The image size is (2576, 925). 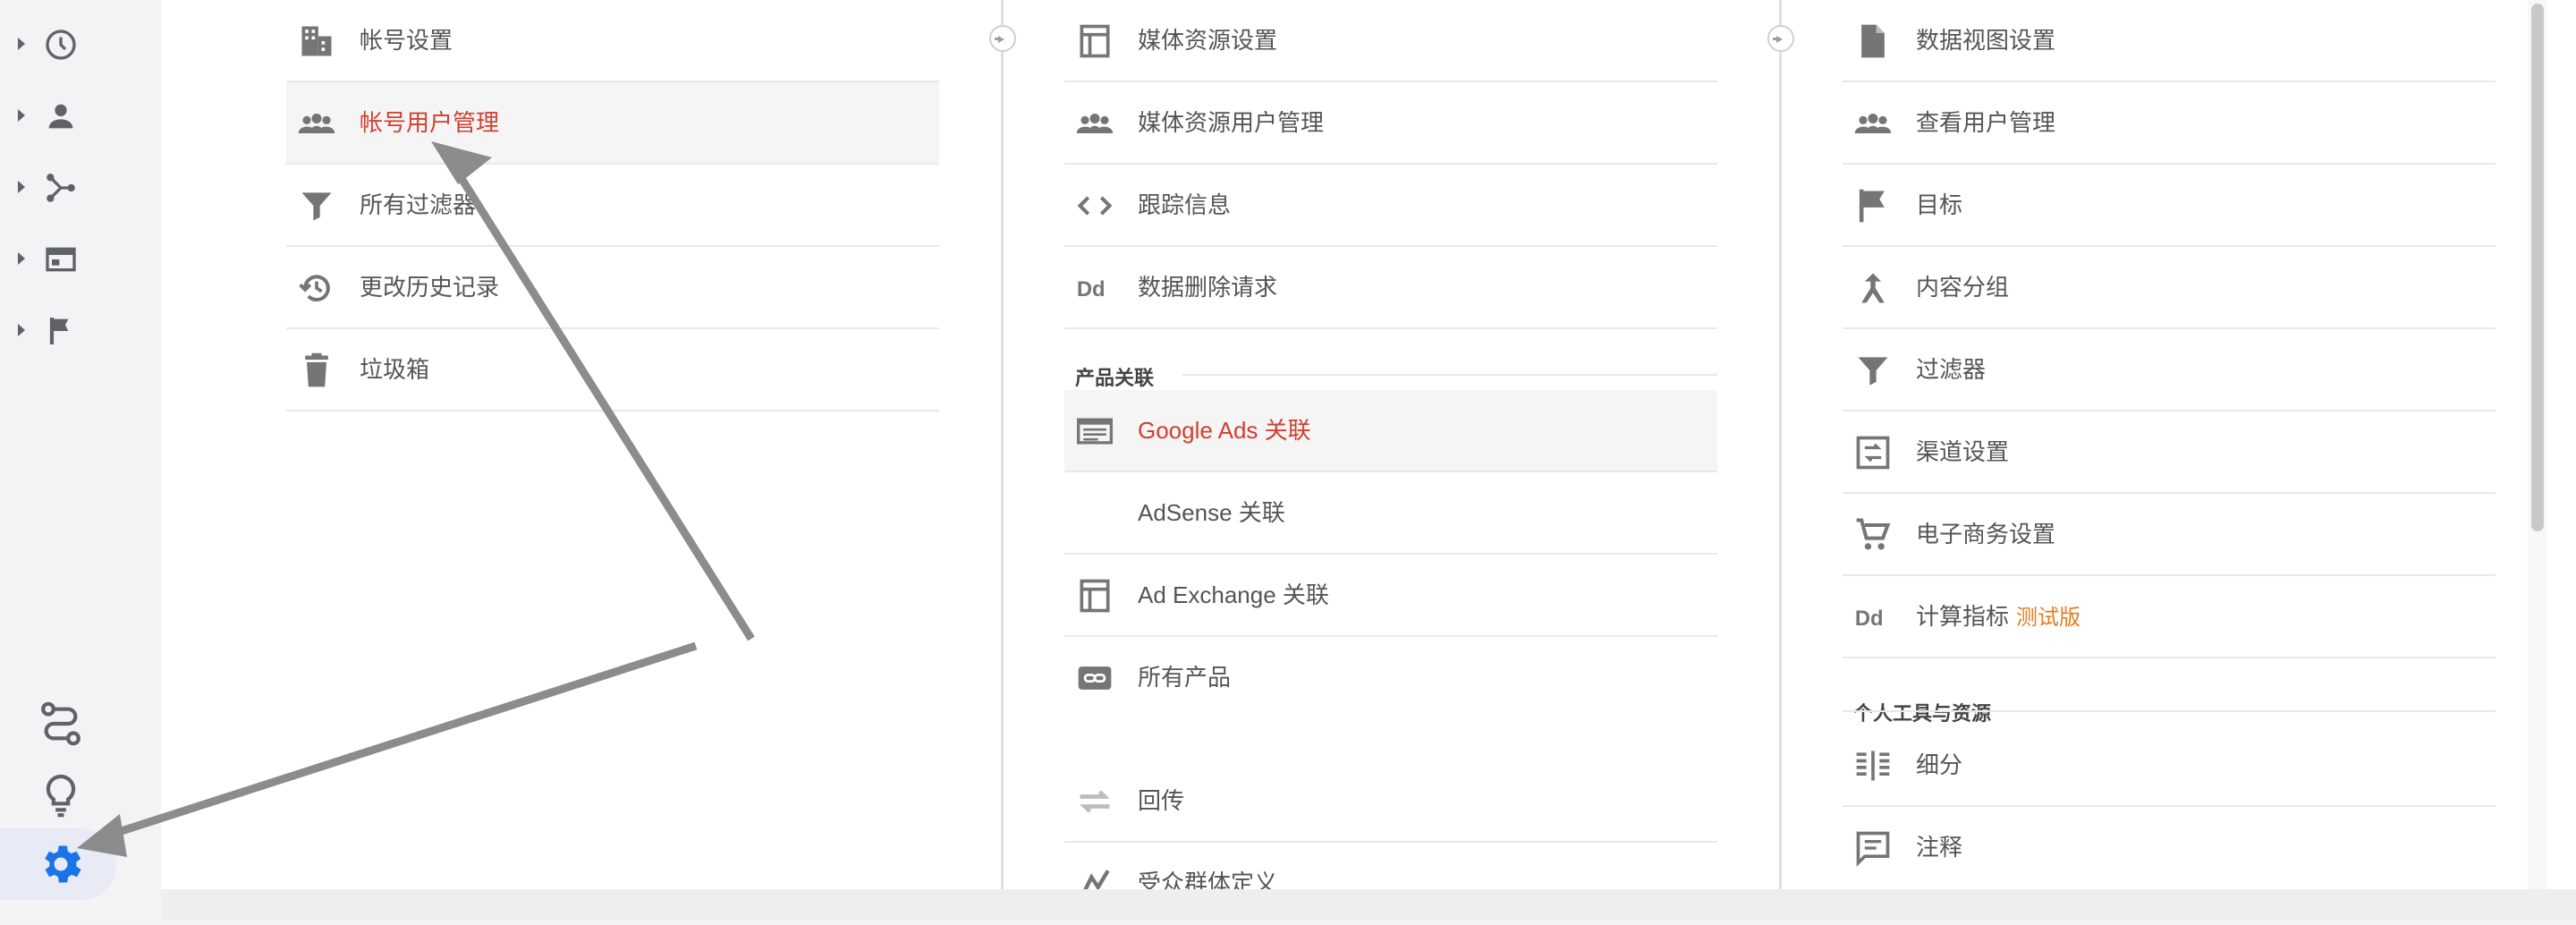 I want to click on product-linking-section-title: 产品关联, so click(x=1115, y=378).